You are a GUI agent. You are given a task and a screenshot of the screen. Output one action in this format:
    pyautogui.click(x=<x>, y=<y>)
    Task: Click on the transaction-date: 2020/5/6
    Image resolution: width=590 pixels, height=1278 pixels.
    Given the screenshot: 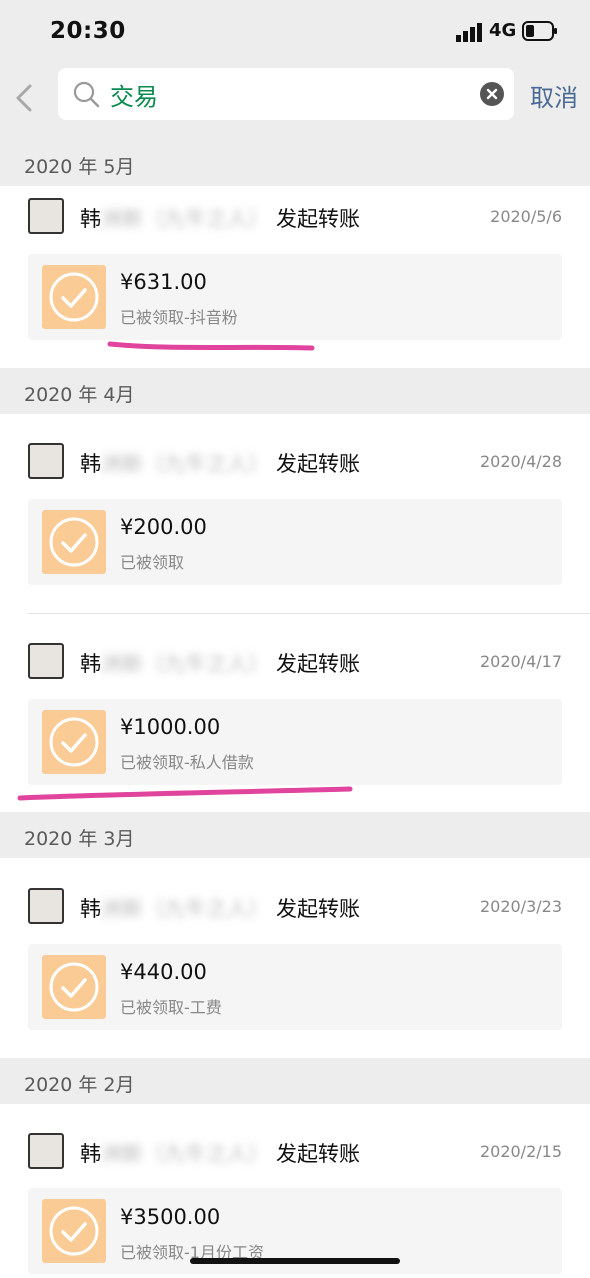 What is the action you would take?
    pyautogui.click(x=526, y=216)
    